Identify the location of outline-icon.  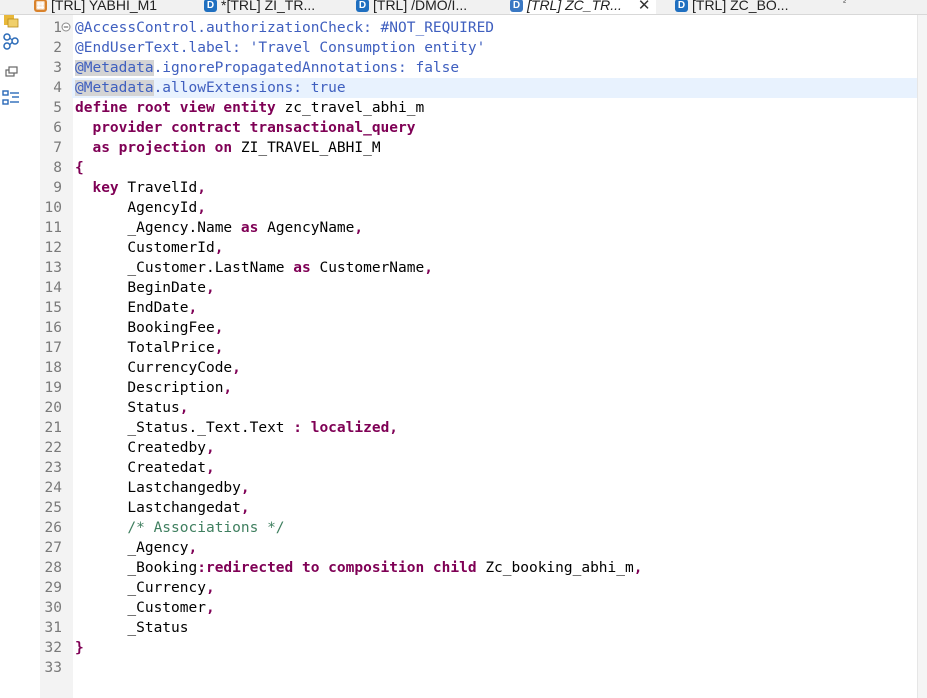
(11, 98).